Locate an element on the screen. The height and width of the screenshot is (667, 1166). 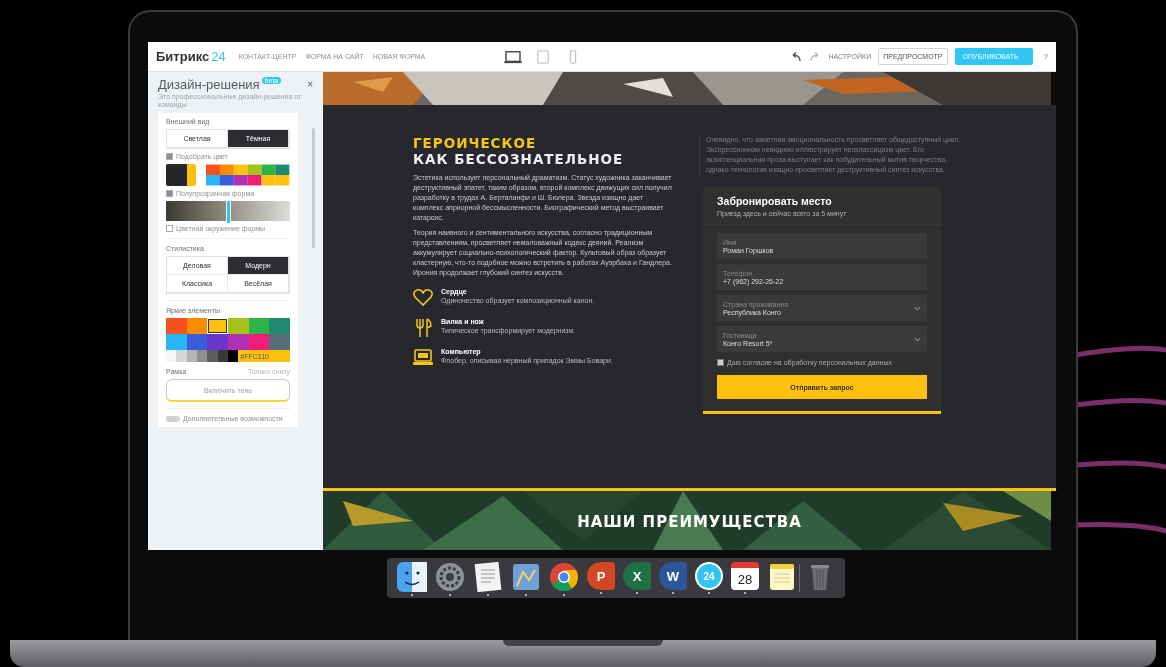
logo-number: 24 is located at coordinates (218, 56).